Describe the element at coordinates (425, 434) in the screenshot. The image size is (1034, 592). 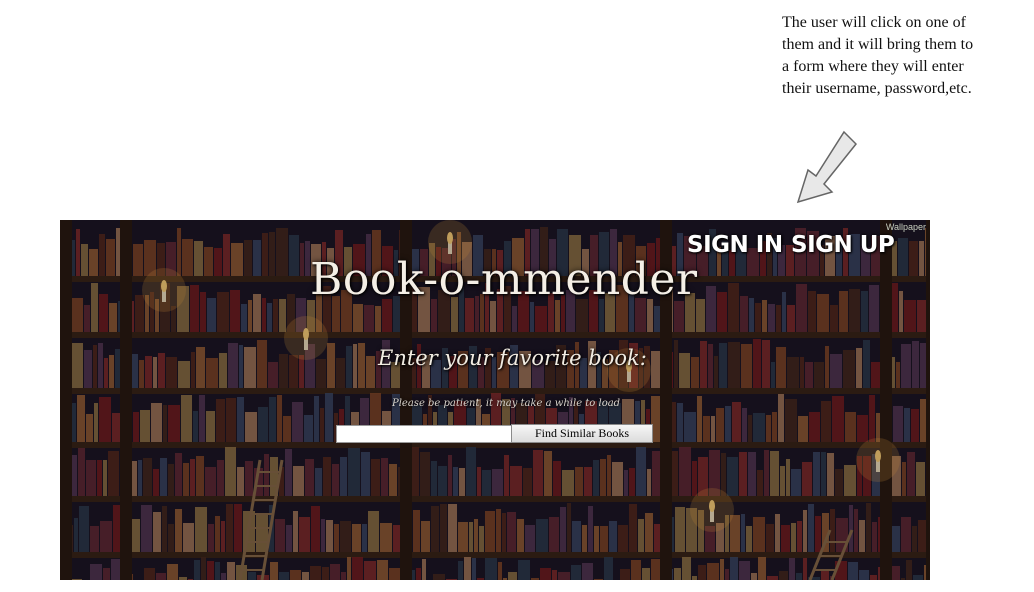
I see `book-search-input` at that location.